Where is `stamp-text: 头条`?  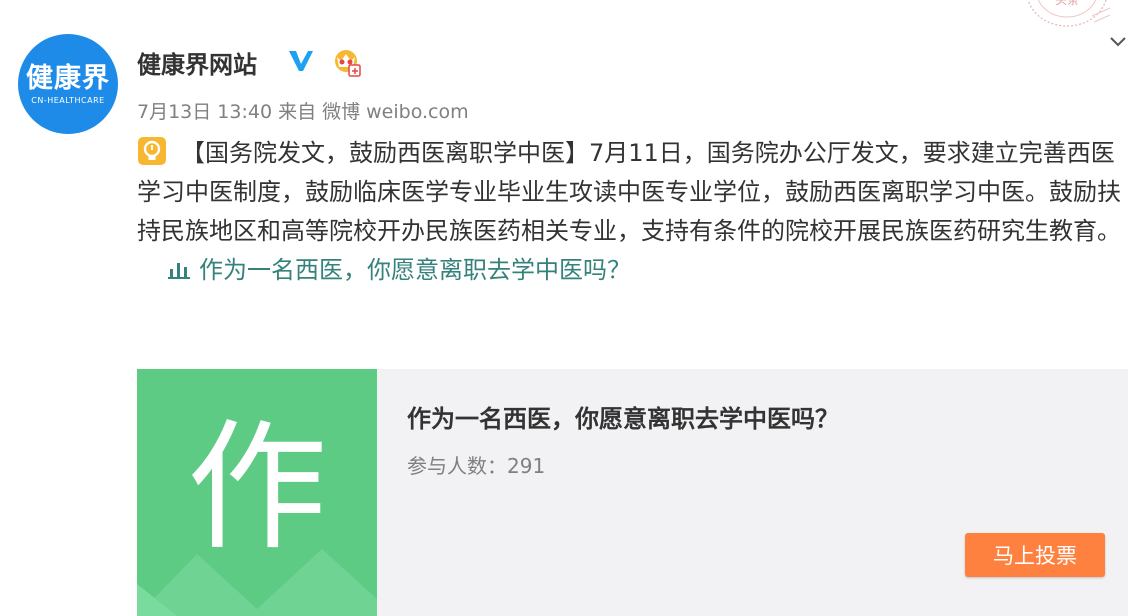
stamp-text: 头条 is located at coordinates (1067, 3).